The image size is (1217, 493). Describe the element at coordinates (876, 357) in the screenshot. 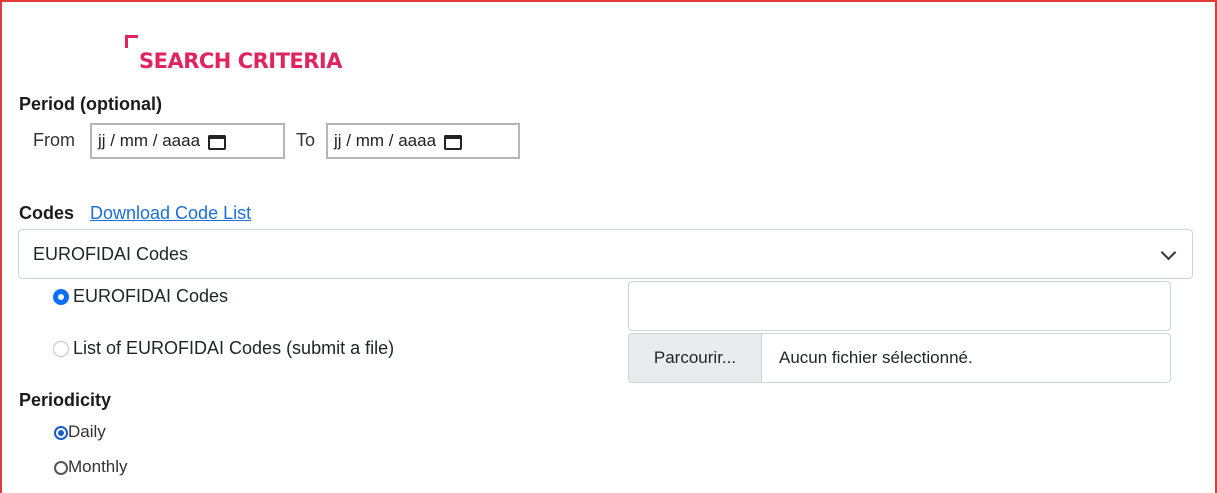

I see `file-status: Aucun fichier sélectionné.` at that location.